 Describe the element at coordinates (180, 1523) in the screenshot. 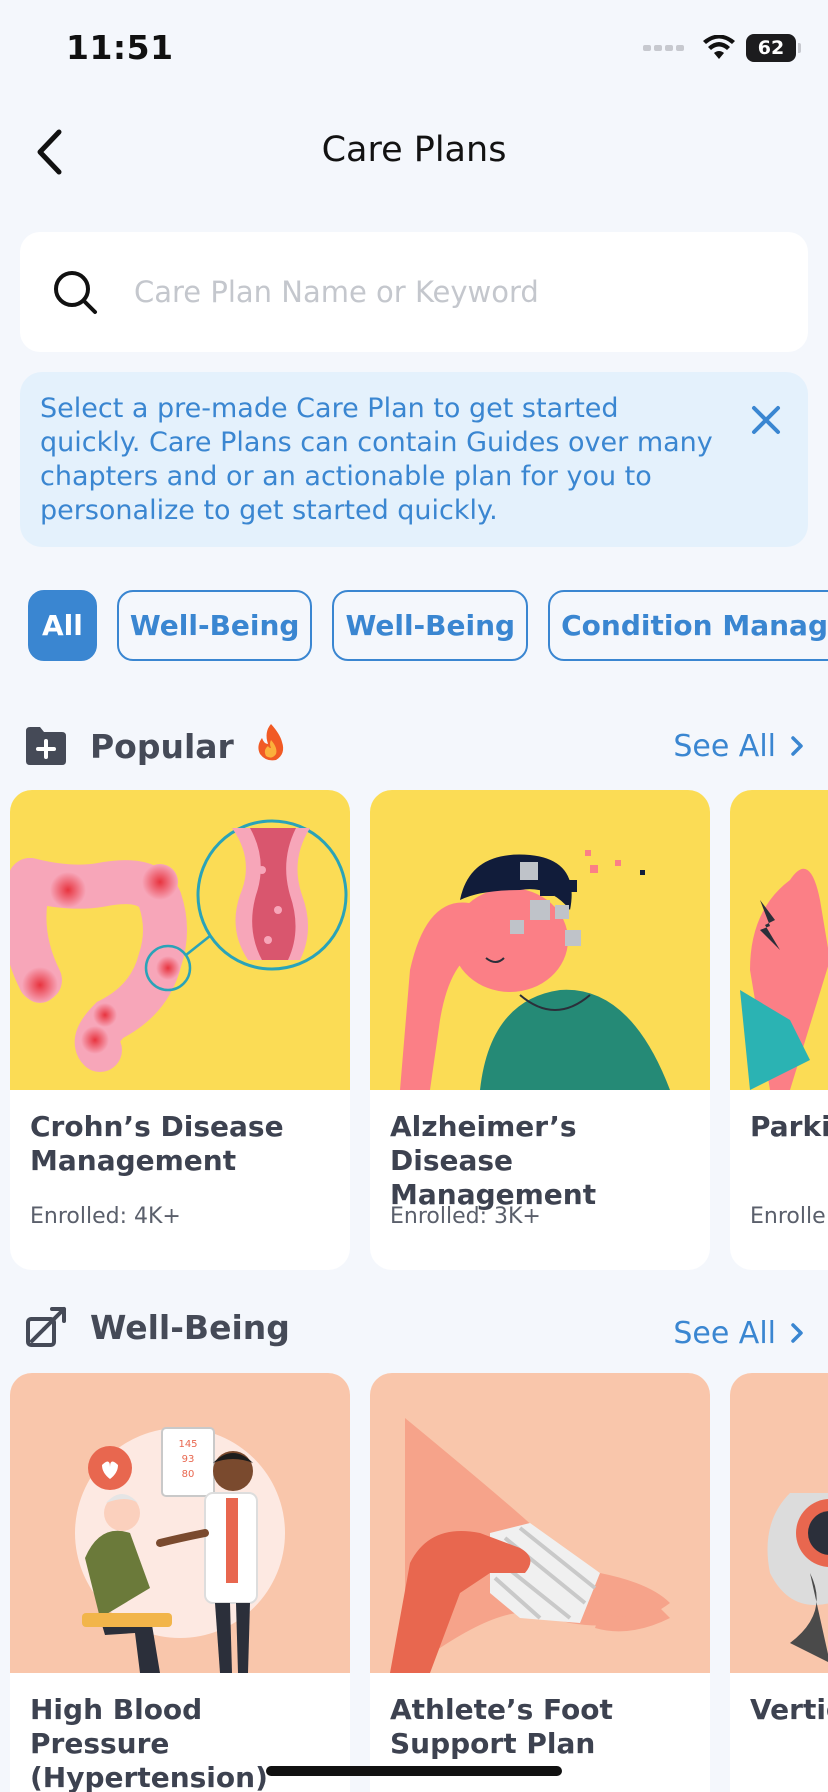

I see `hypertension-illustration: 145 93 80` at that location.